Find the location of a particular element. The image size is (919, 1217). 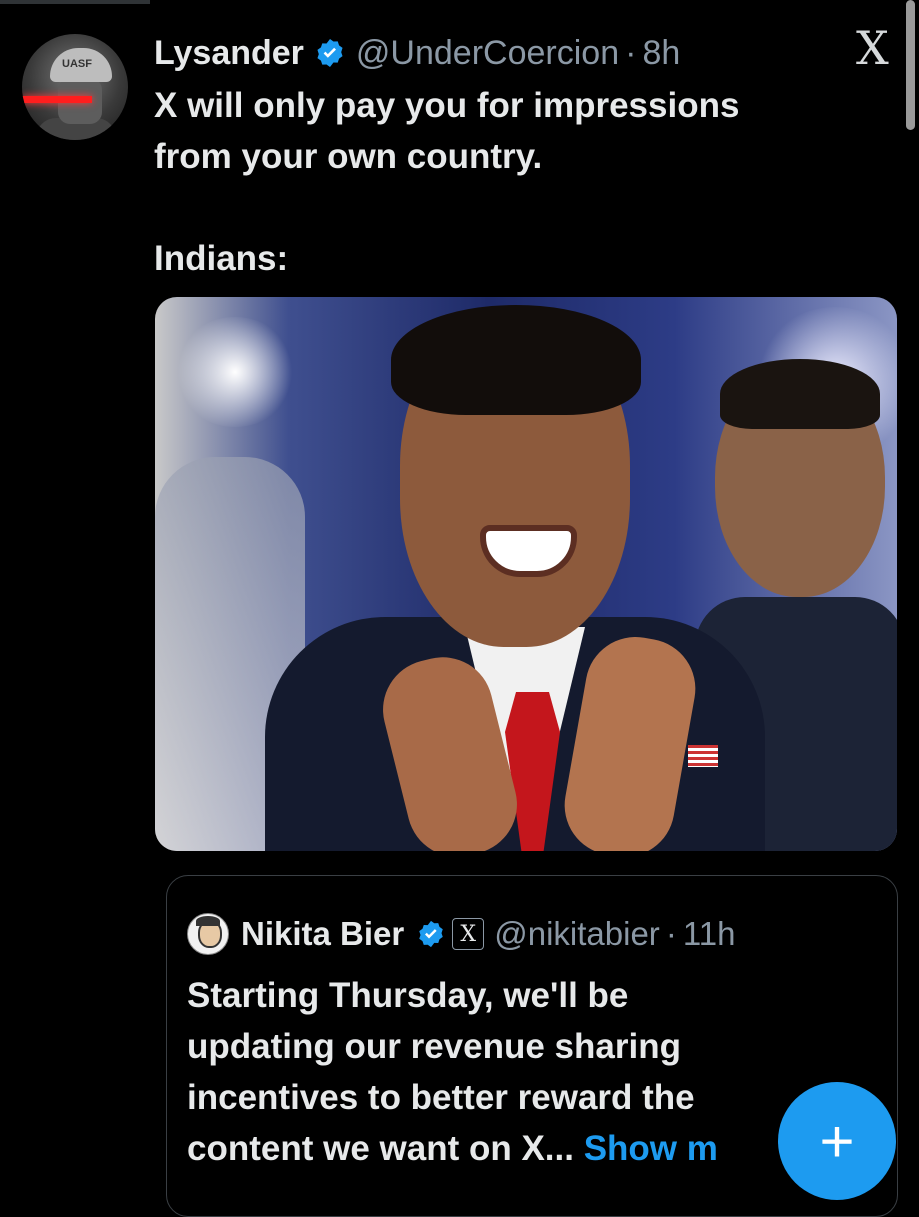

avatar-helmet-text: UASF is located at coordinates (77, 64).